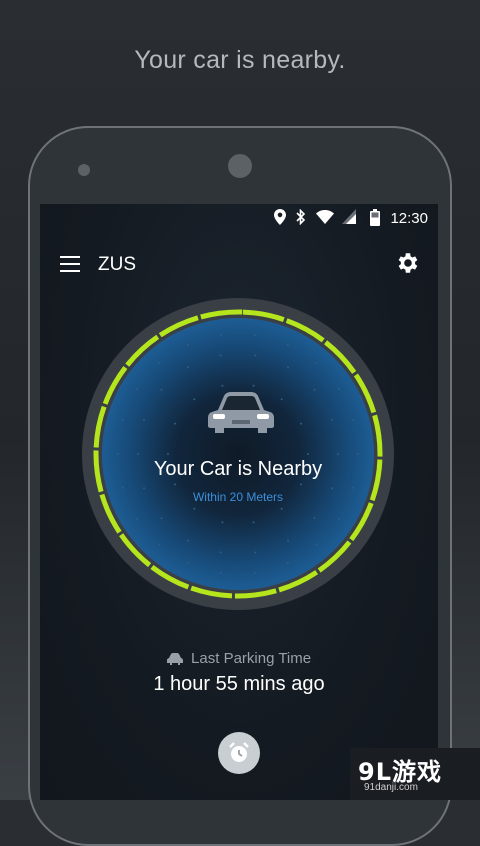  Describe the element at coordinates (251, 658) in the screenshot. I see `parking-label: Last Parking Time` at that location.